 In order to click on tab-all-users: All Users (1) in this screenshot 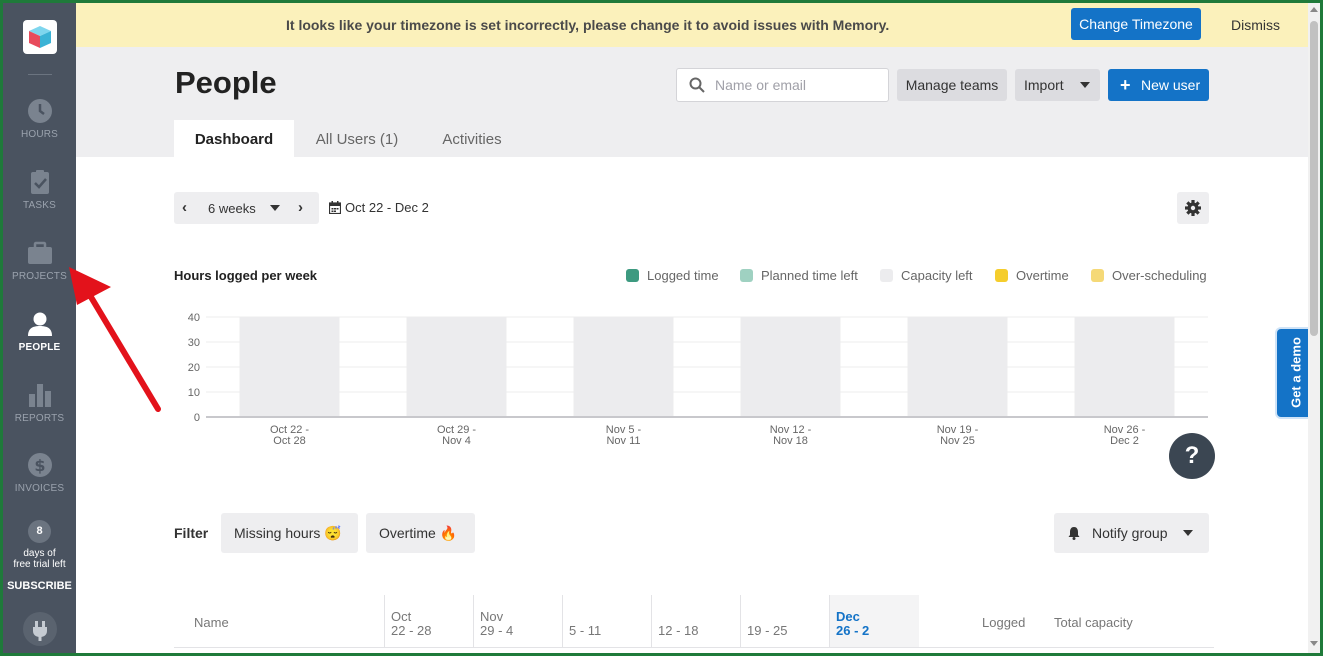, I will do `click(357, 140)`.